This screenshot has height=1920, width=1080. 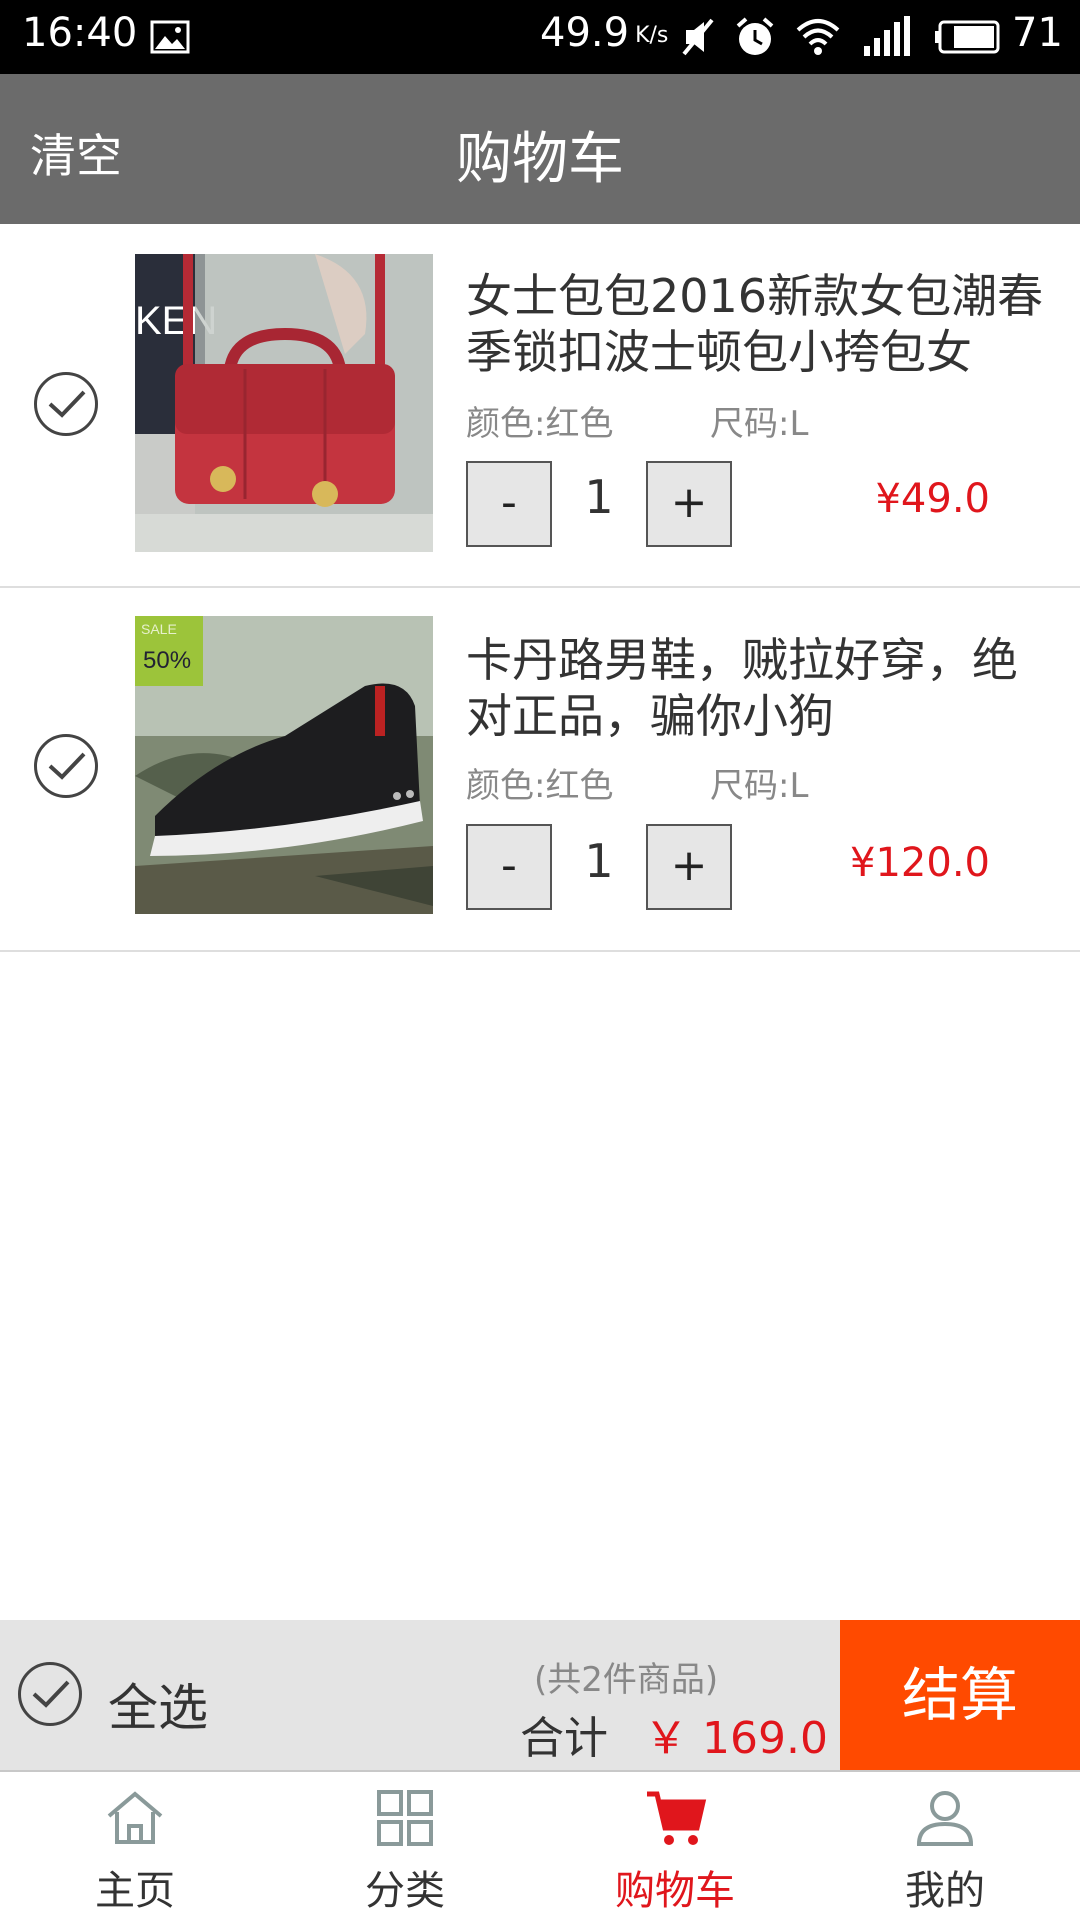 I want to click on app-header: 清空 购物车, so click(x=540, y=149).